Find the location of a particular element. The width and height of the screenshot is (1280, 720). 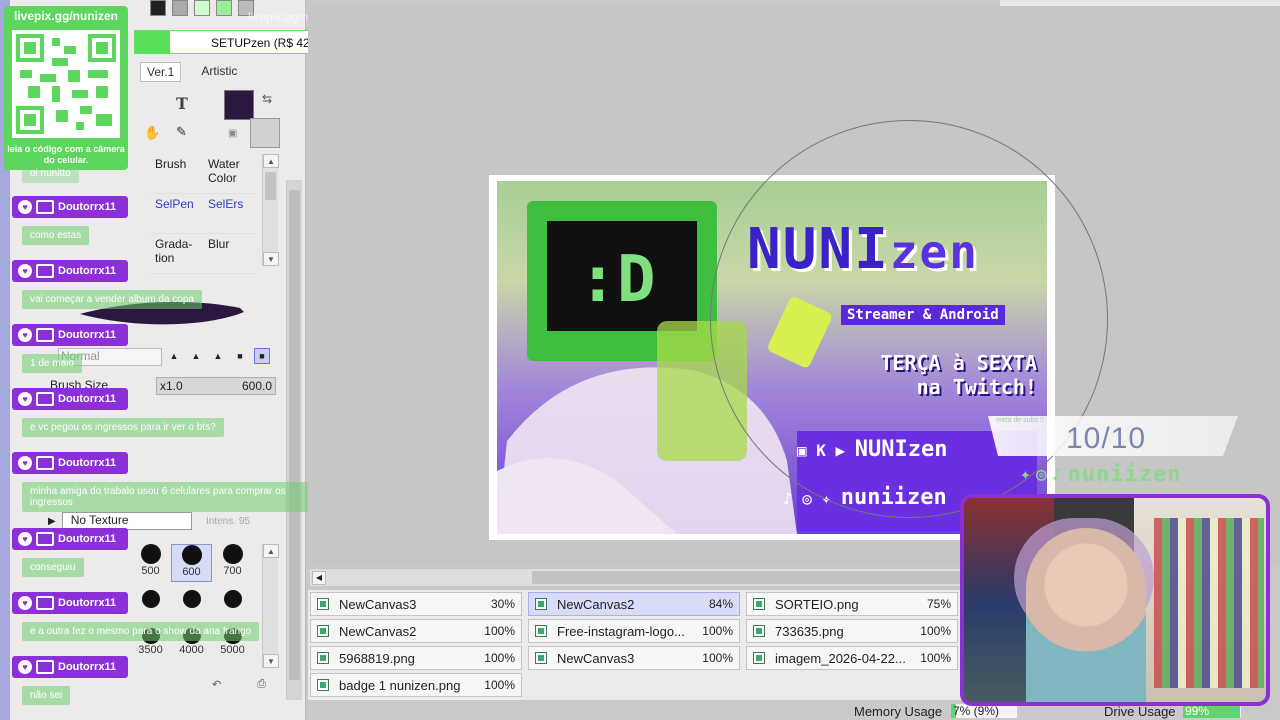

transparent-color-icon: ▣ is located at coordinates (232, 133).